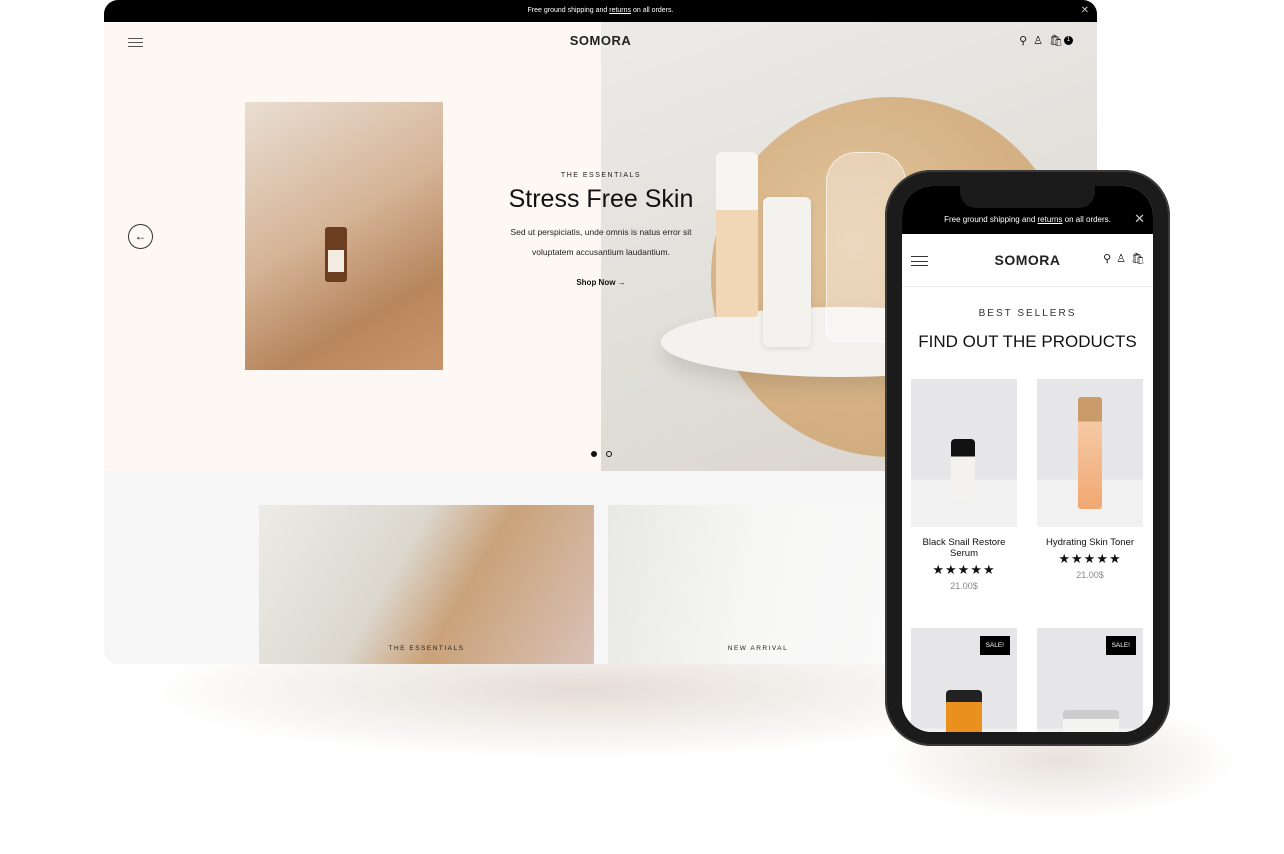 The image size is (1284, 854). I want to click on shop-now-link: Shop Now →, so click(600, 282).